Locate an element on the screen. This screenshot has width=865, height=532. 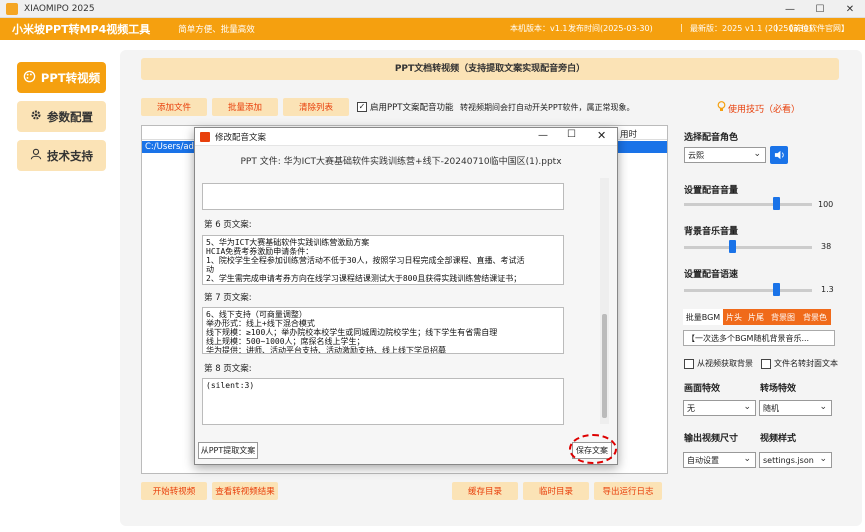
filename-cover-checkbox: 文件名转封面文本 is located at coordinates (799, 363).